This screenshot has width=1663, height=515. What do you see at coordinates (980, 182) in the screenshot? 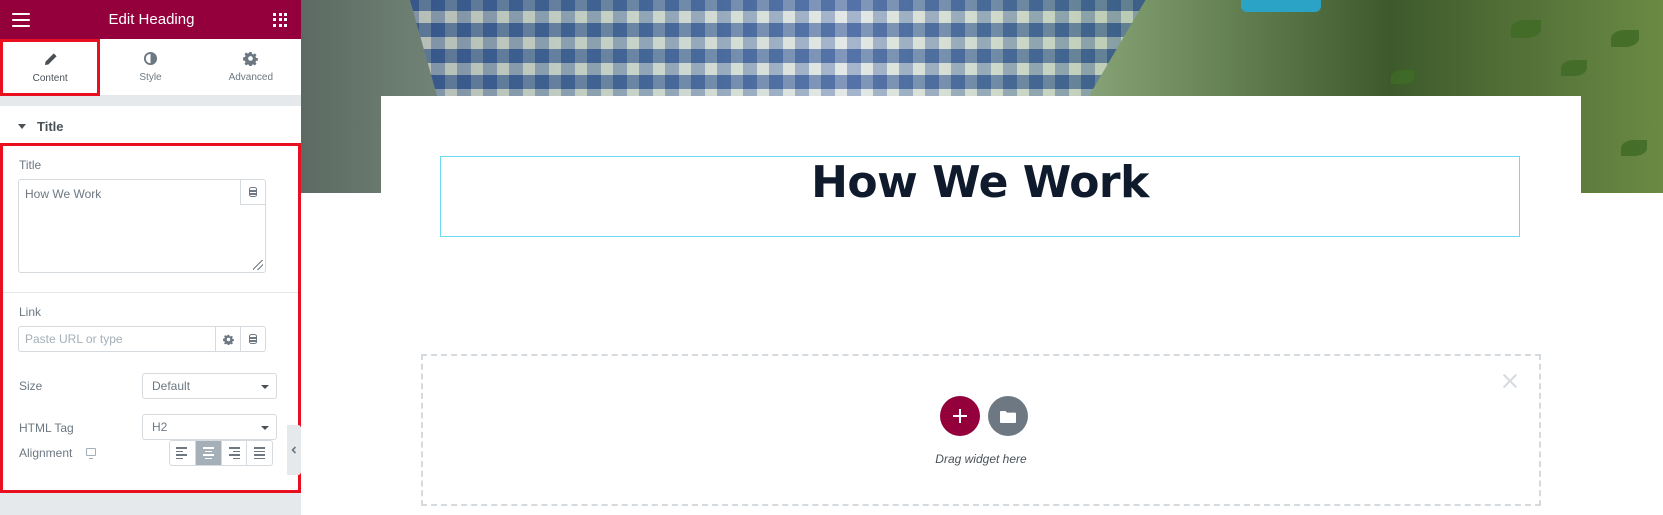
I see `page-heading: How We Work` at bounding box center [980, 182].